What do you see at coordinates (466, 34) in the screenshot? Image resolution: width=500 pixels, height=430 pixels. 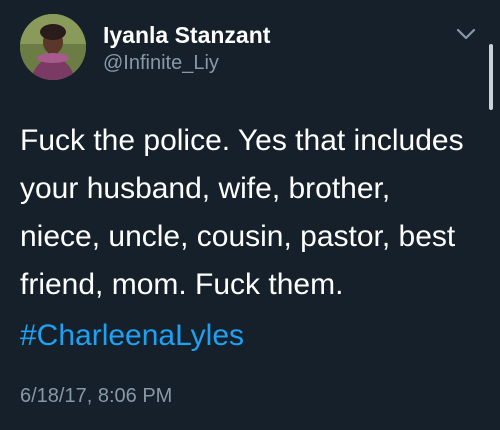 I see `chevron-down-icon` at bounding box center [466, 34].